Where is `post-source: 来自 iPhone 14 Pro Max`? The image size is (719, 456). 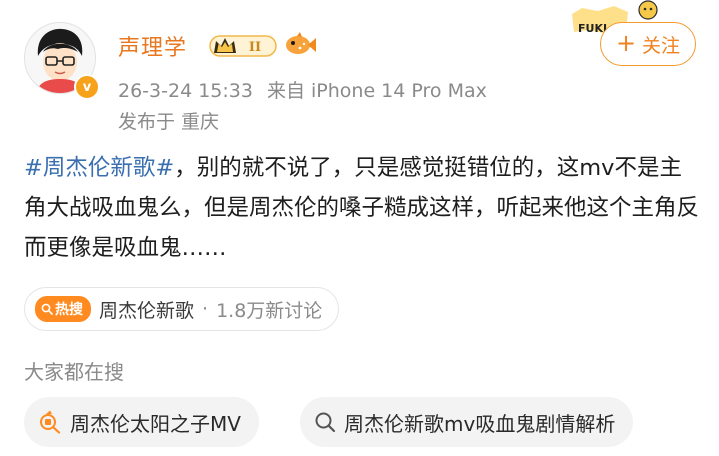
post-source: 来自 iPhone 14 Pro Max is located at coordinates (376, 91).